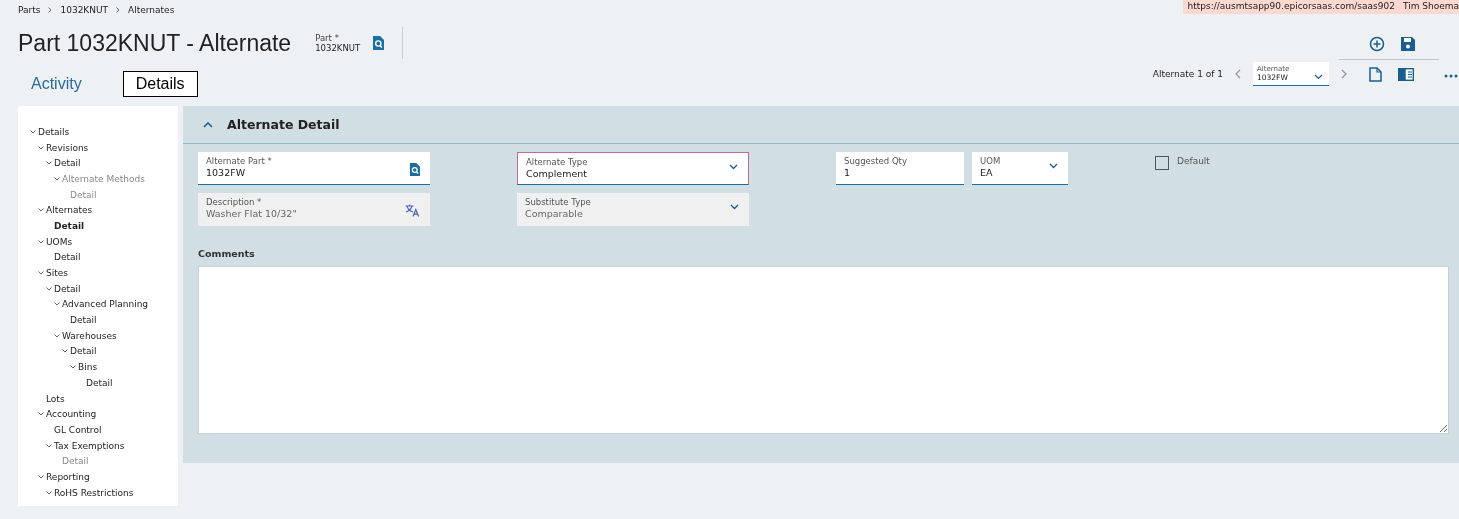 The height and width of the screenshot is (519, 1459). I want to click on field-label: Part *, so click(327, 38).